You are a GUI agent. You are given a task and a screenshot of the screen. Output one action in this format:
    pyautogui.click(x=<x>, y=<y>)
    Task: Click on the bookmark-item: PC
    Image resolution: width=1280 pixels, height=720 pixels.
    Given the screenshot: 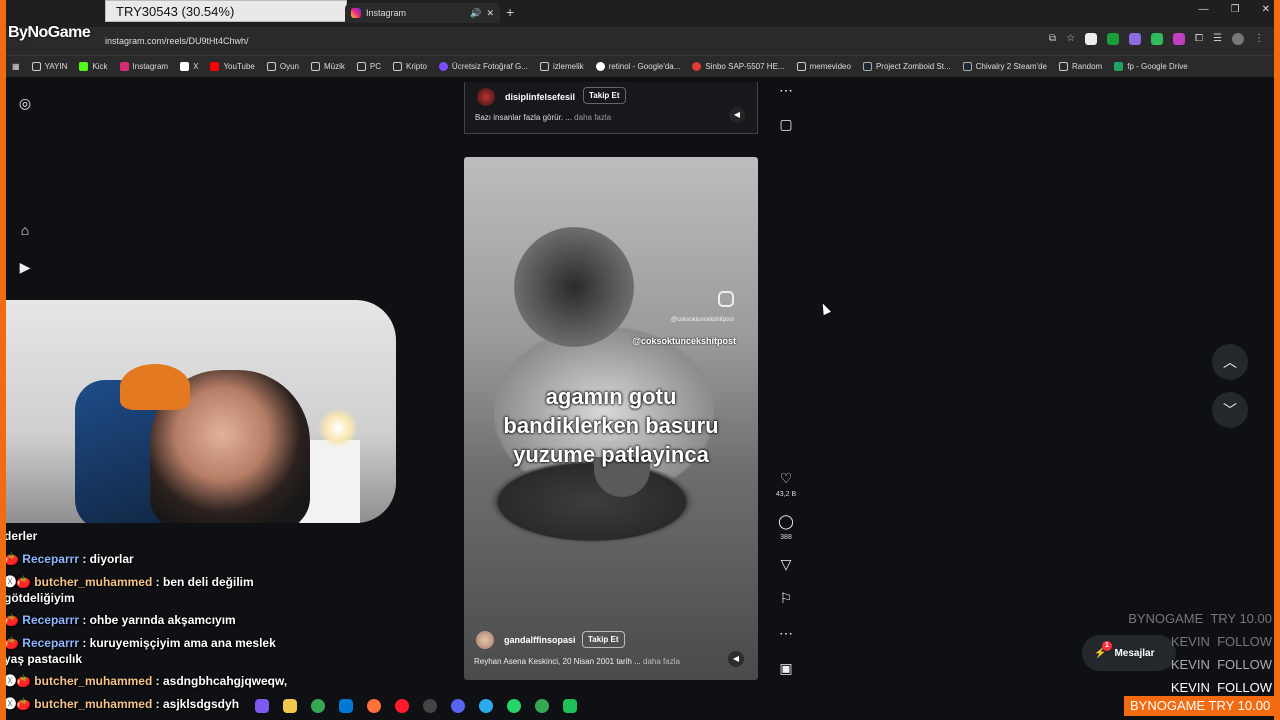 What is the action you would take?
    pyautogui.click(x=368, y=66)
    